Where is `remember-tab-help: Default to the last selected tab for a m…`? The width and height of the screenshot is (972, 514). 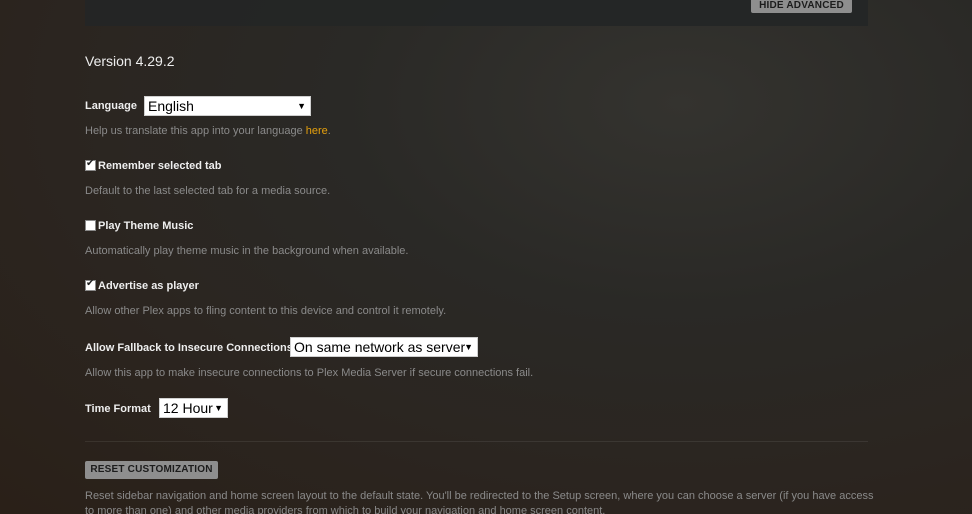
remember-tab-help: Default to the last selected tab for a m… is located at coordinates (208, 191).